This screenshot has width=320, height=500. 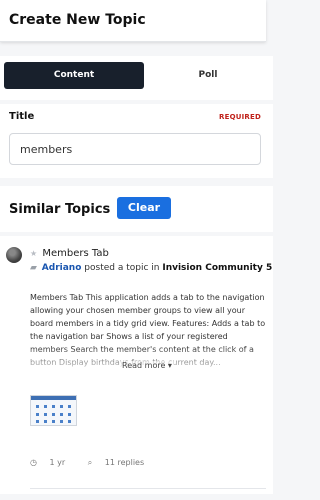 What do you see at coordinates (144, 365) in the screenshot?
I see `read-more-label: Read more` at bounding box center [144, 365].